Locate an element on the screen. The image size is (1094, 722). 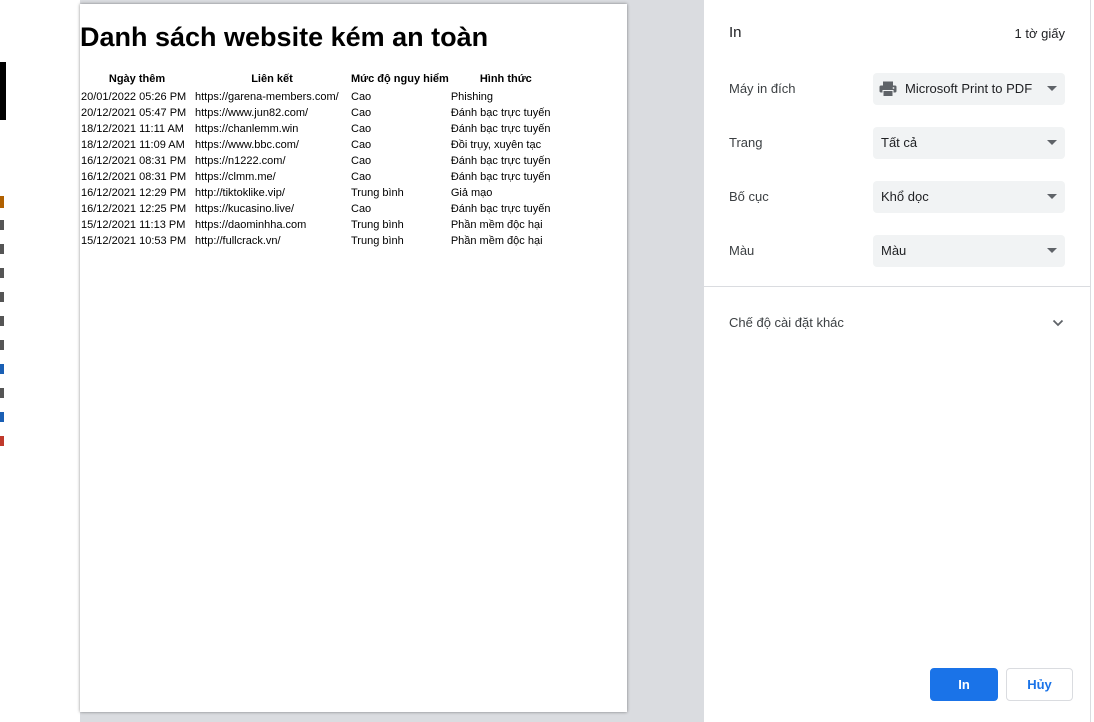
cell-link: https://garena-members.com/ is located at coordinates (267, 97).